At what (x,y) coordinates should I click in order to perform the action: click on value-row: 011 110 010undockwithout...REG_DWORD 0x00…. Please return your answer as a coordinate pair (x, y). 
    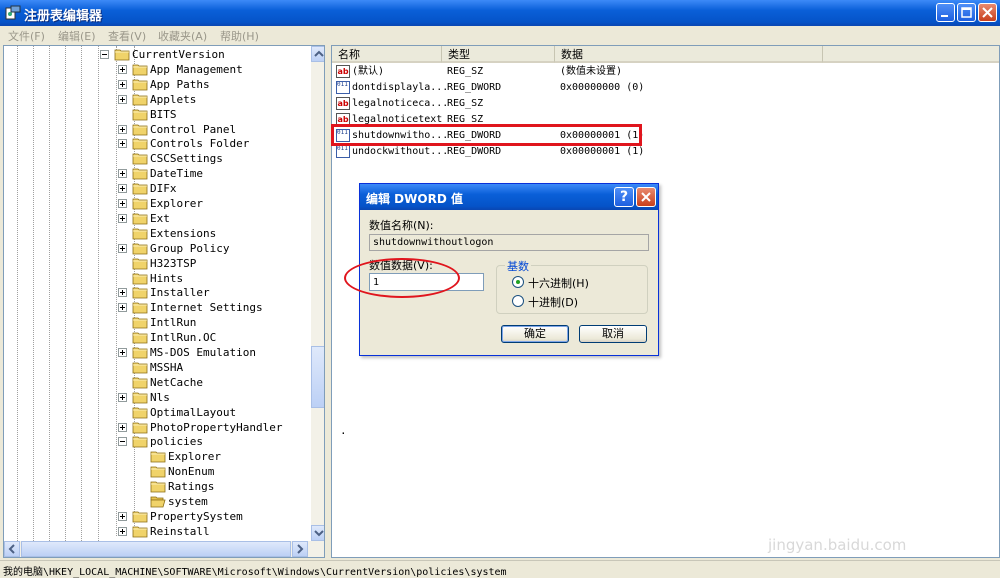
    Looking at the image, I should click on (652, 152).